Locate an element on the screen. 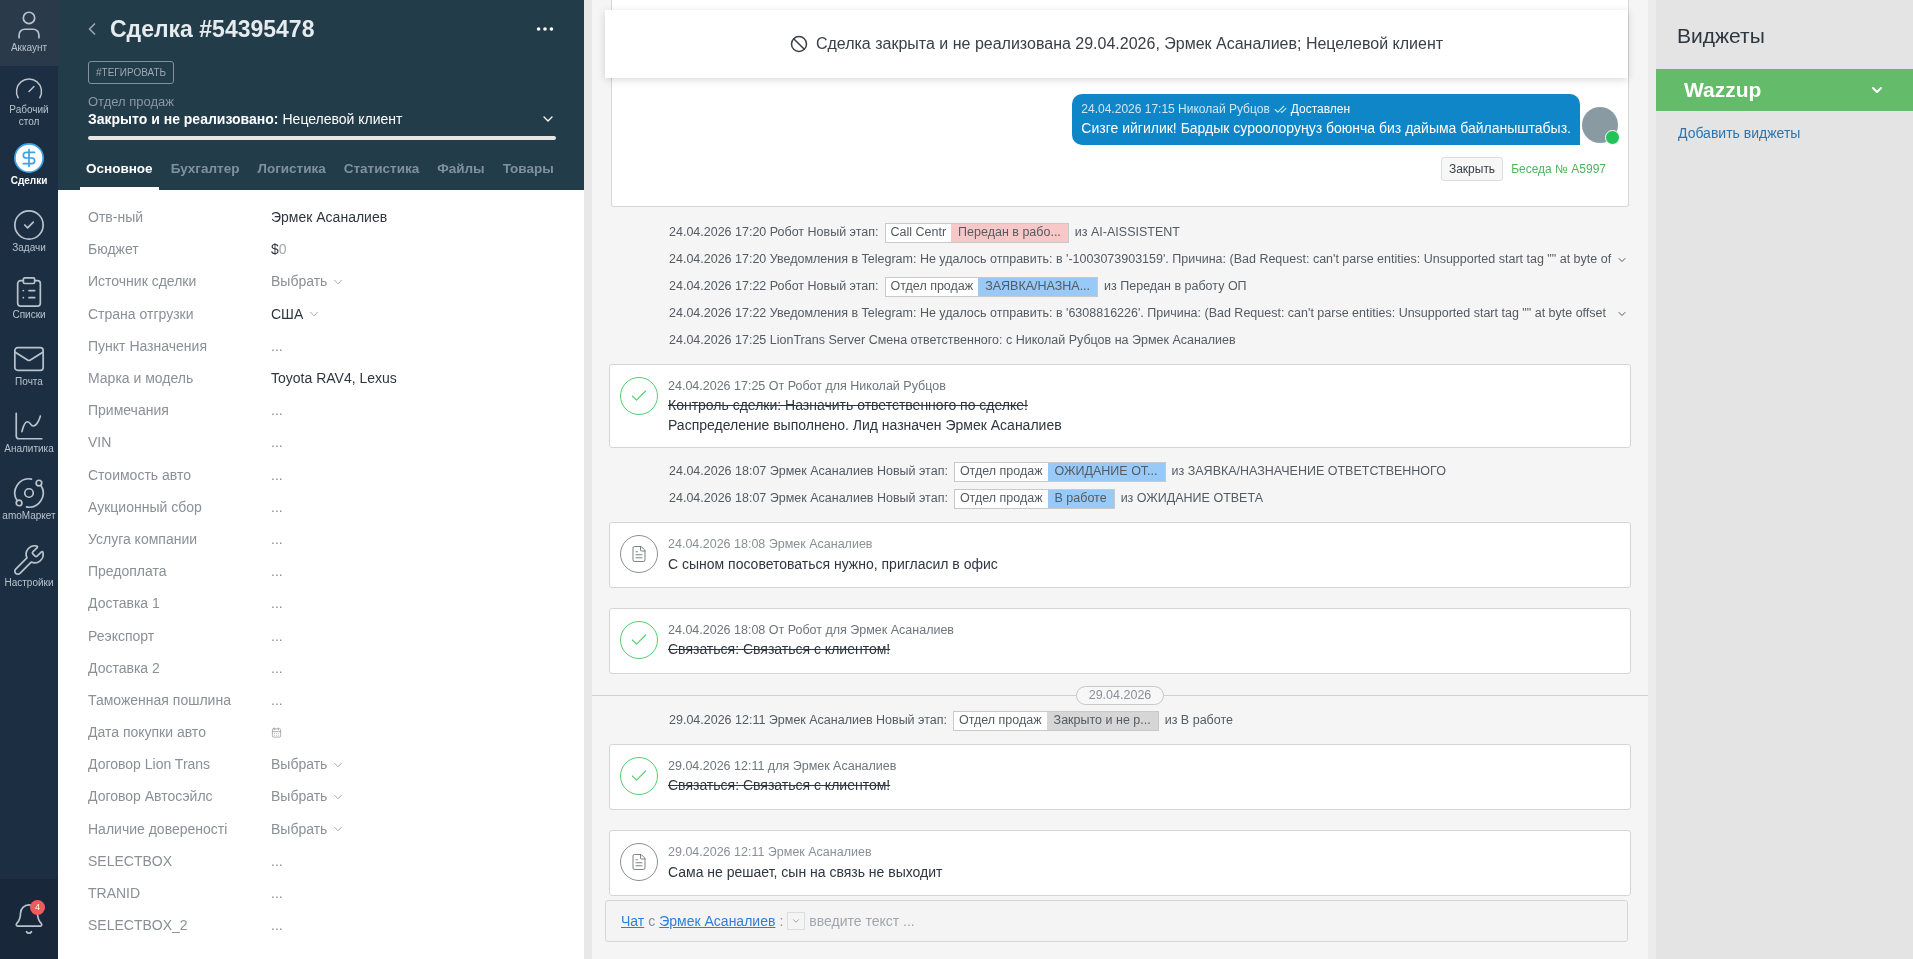 The image size is (1913, 959). chat-link: Чат is located at coordinates (633, 921).